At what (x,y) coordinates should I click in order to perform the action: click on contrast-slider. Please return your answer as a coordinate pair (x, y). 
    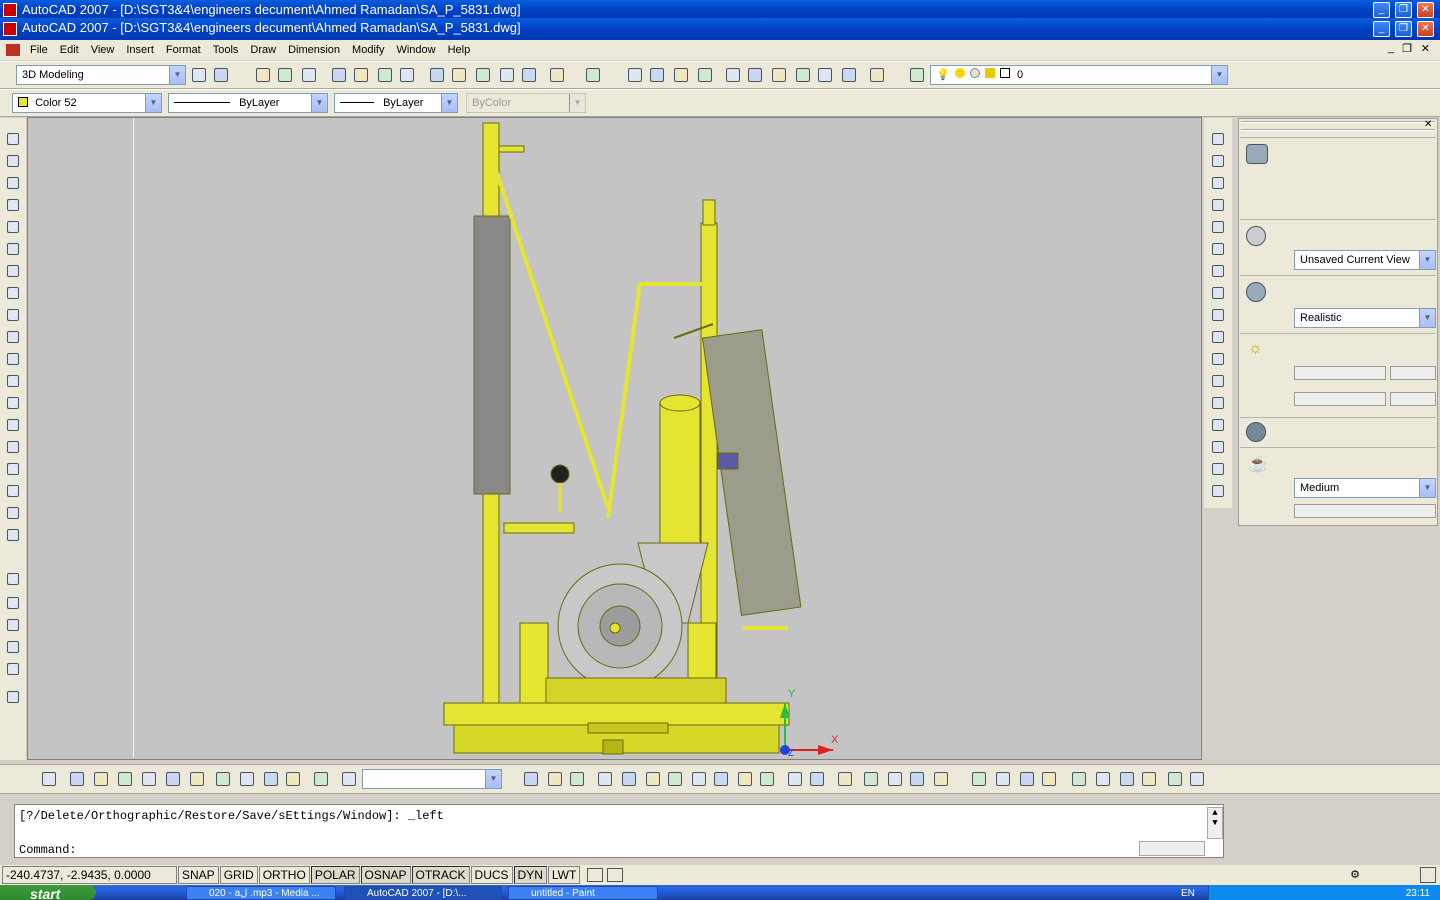
    Looking at the image, I should click on (1340, 399).